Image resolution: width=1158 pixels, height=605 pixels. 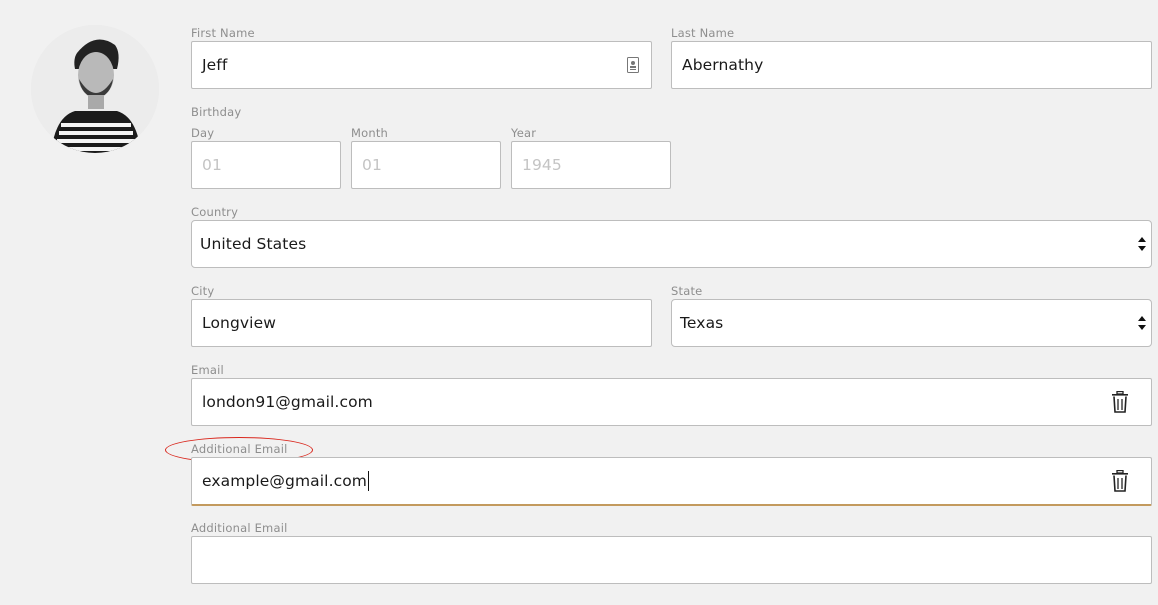 I want to click on state-value: Texas, so click(x=702, y=323).